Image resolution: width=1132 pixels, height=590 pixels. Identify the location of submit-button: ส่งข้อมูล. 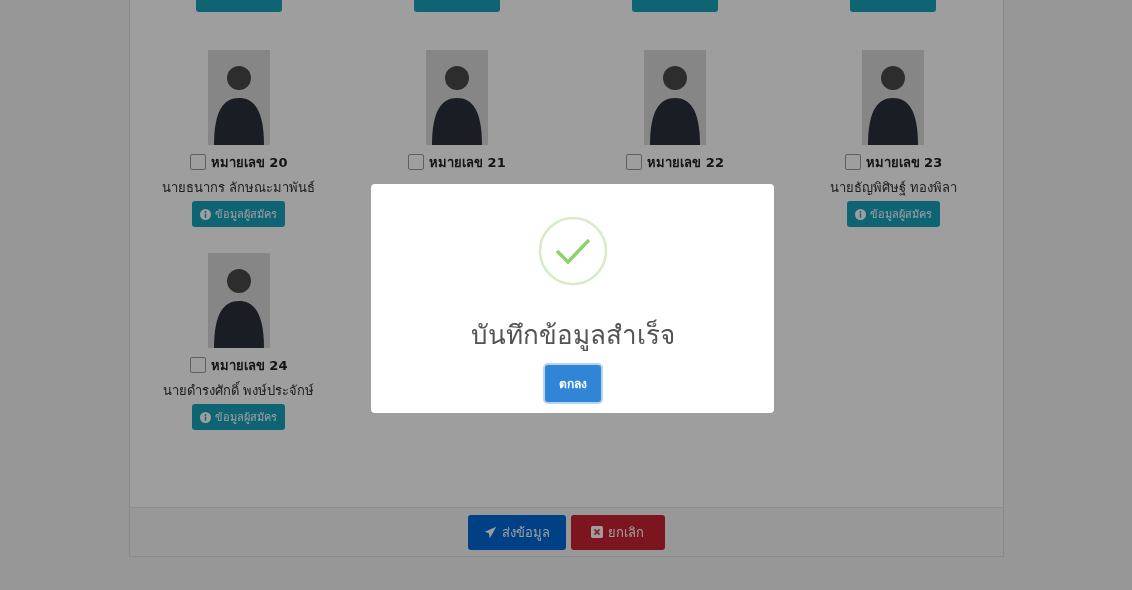
(516, 532).